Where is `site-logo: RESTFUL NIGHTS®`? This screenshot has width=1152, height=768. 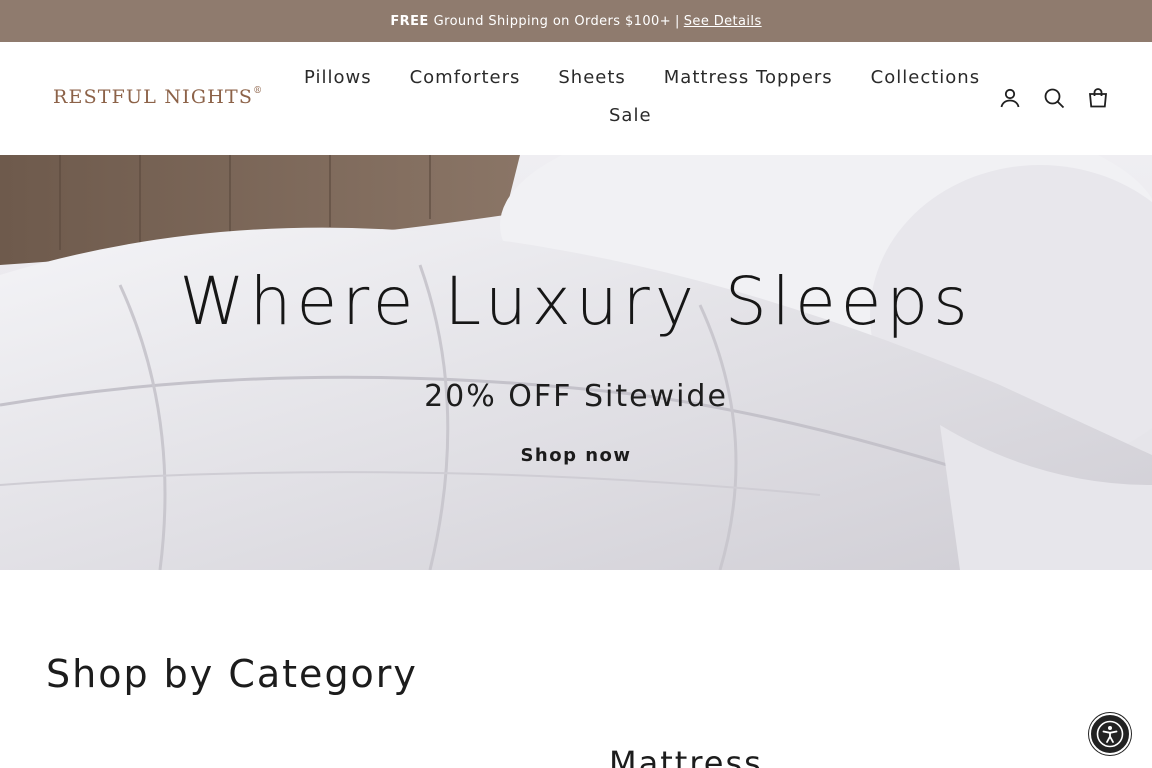
site-logo: RESTFUL NIGHTS® is located at coordinates (158, 97).